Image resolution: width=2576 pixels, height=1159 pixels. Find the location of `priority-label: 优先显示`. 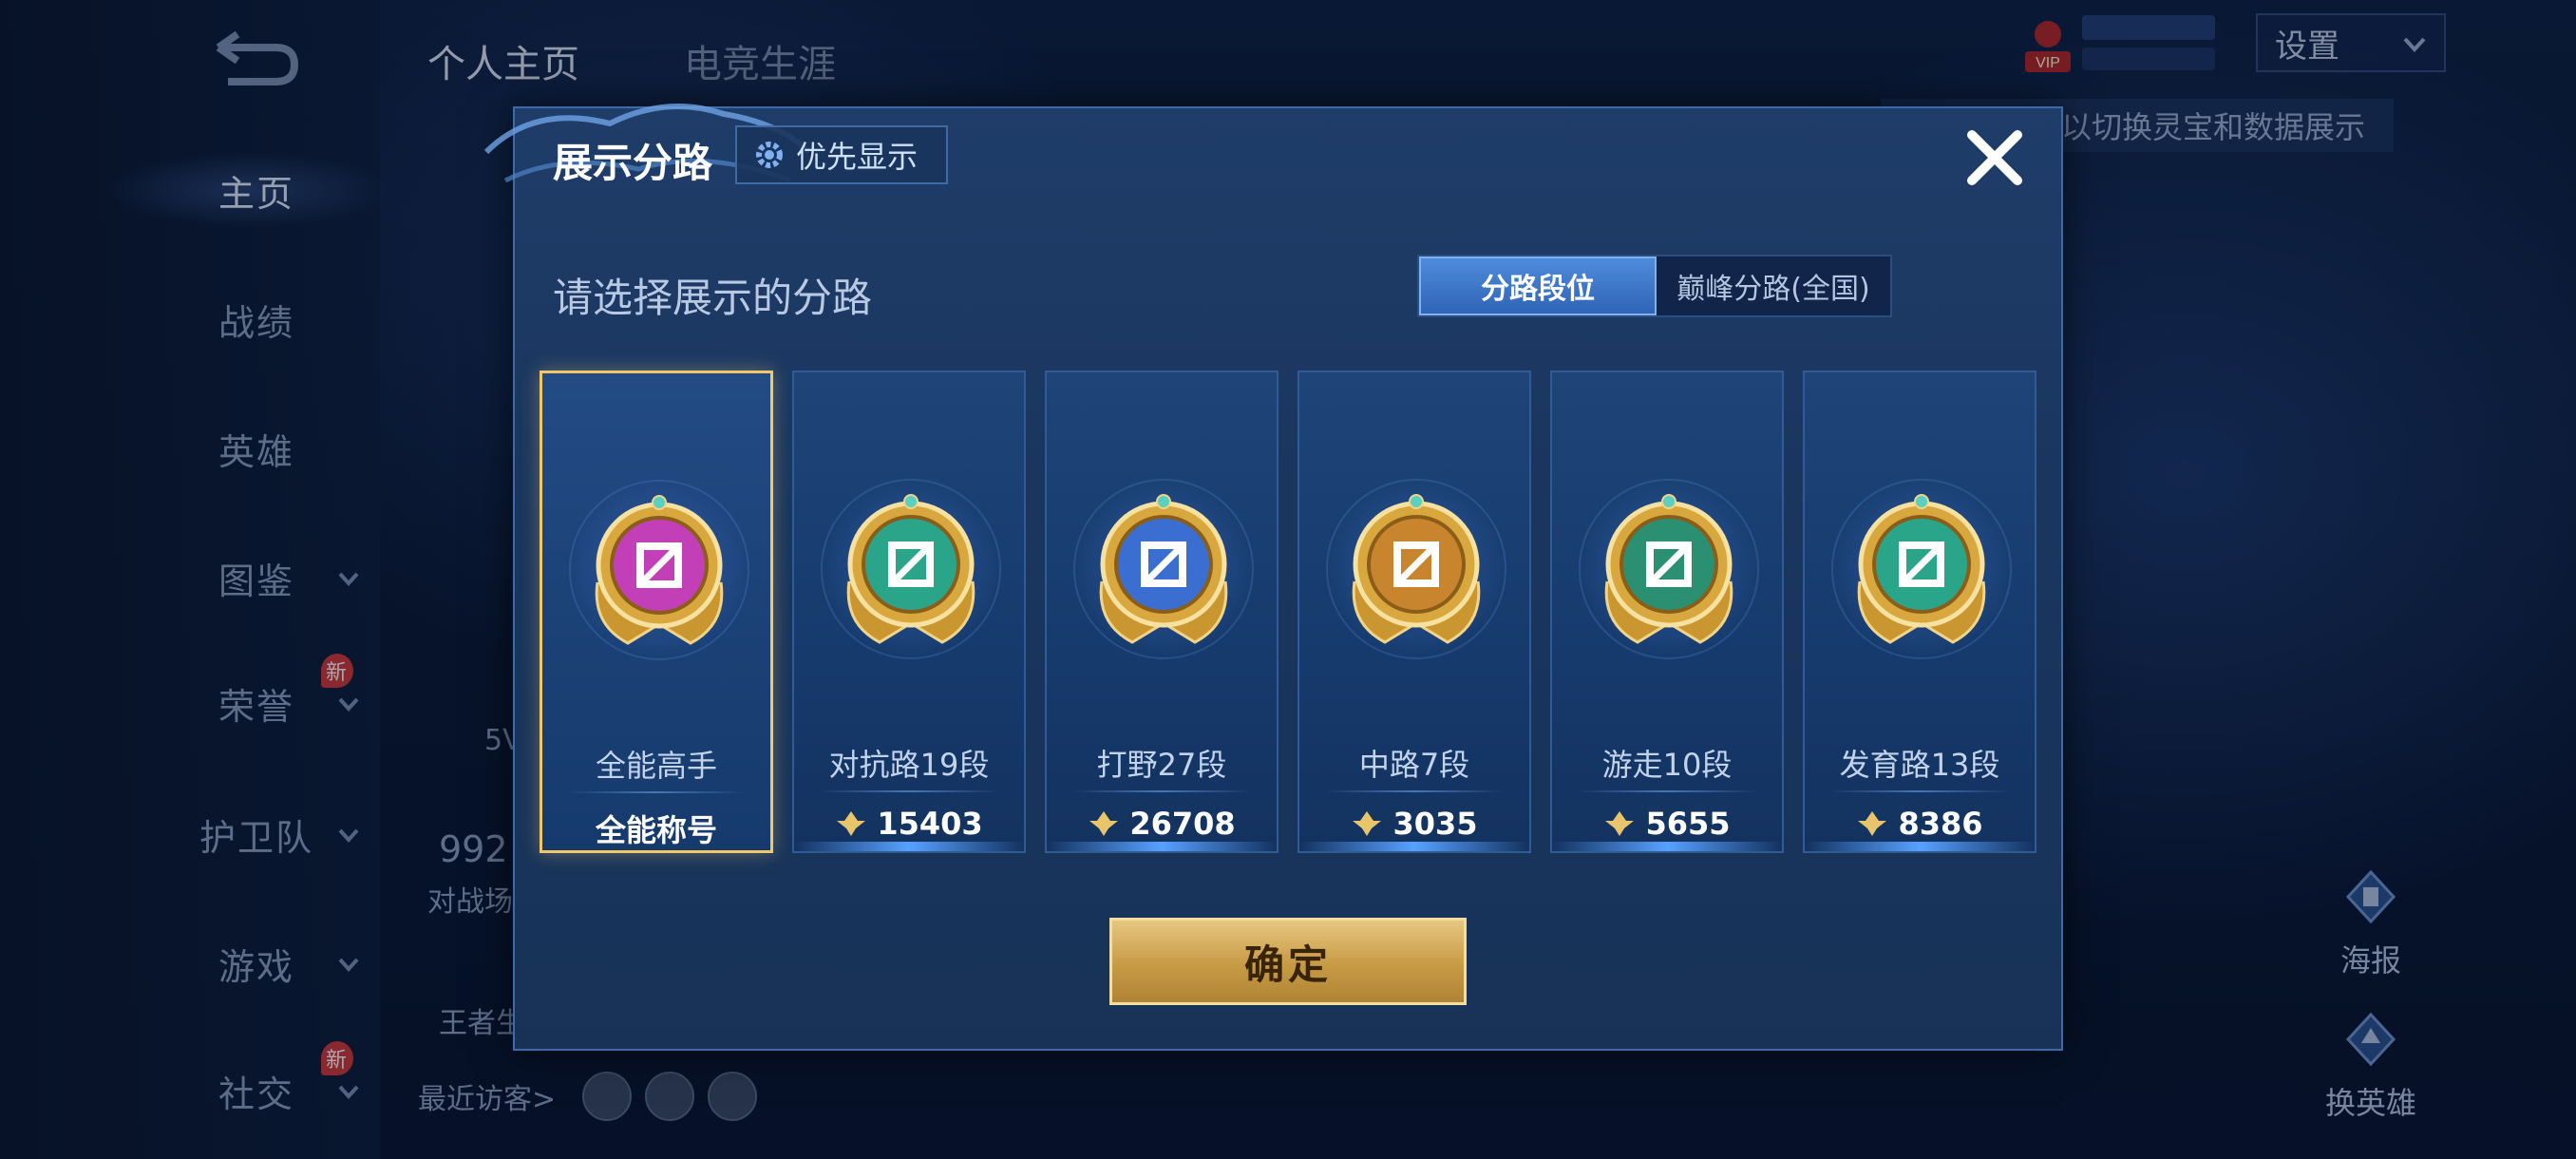

priority-label: 优先显示 is located at coordinates (857, 157).